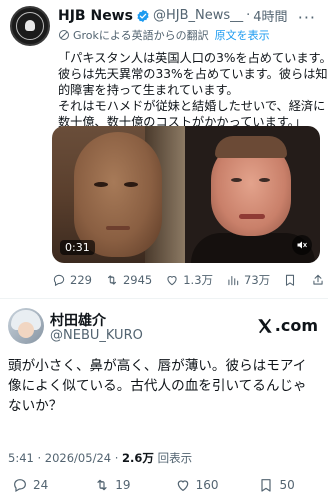 The image size is (328, 500). Describe the element at coordinates (307, 17) in the screenshot. I see `more-options-icon: ···` at that location.